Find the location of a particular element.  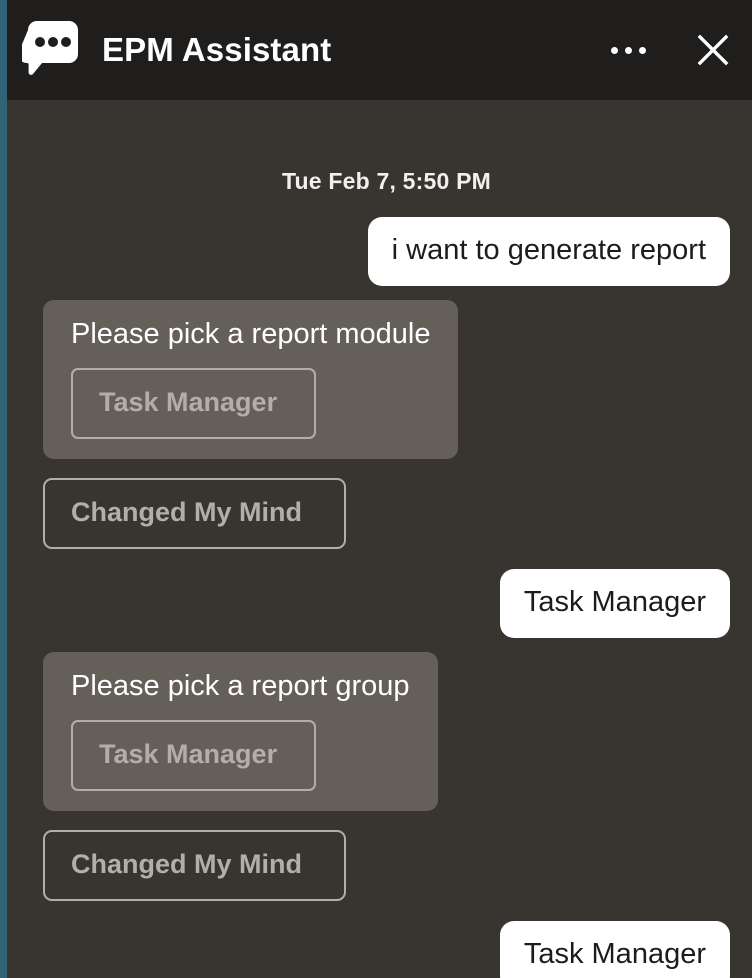

bot-message-text: Please pick a report module is located at coordinates (251, 333).